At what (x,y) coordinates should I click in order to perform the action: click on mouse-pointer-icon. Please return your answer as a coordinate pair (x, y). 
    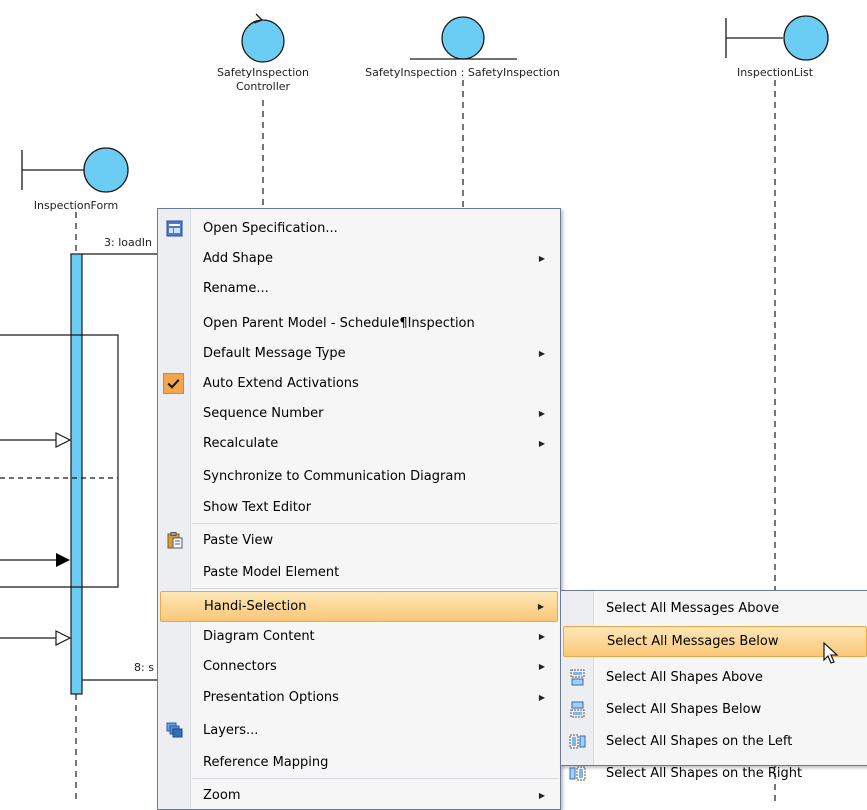
    Looking at the image, I should click on (831, 653).